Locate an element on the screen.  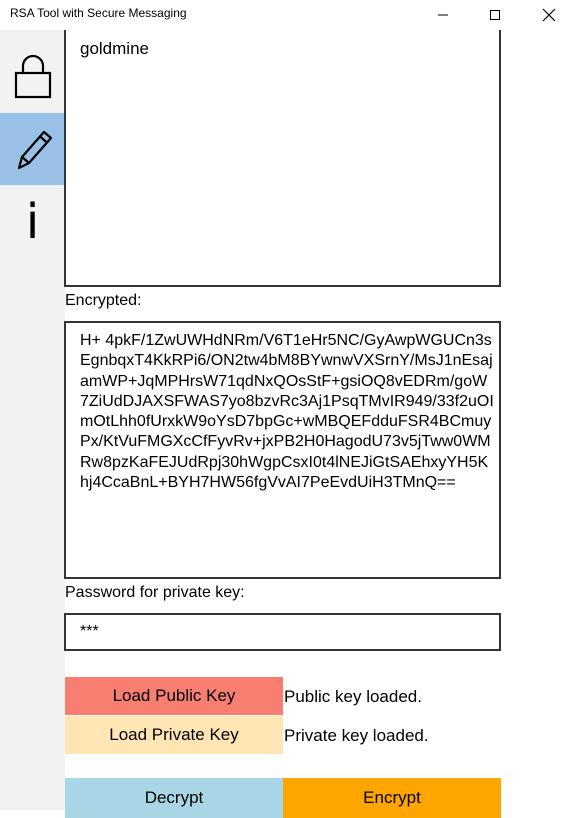
maximize-button is located at coordinates (495, 15).